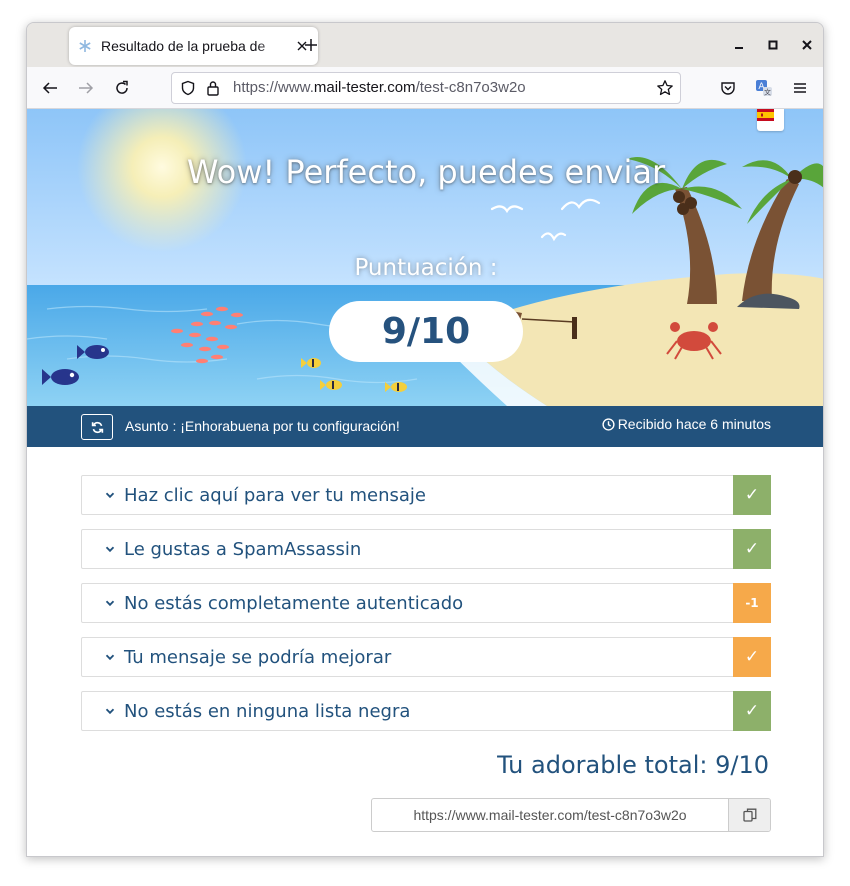 Image resolution: width=850 pixels, height=886 pixels. I want to click on tab-strip: Resultado de la prueba de, so click(425, 45).